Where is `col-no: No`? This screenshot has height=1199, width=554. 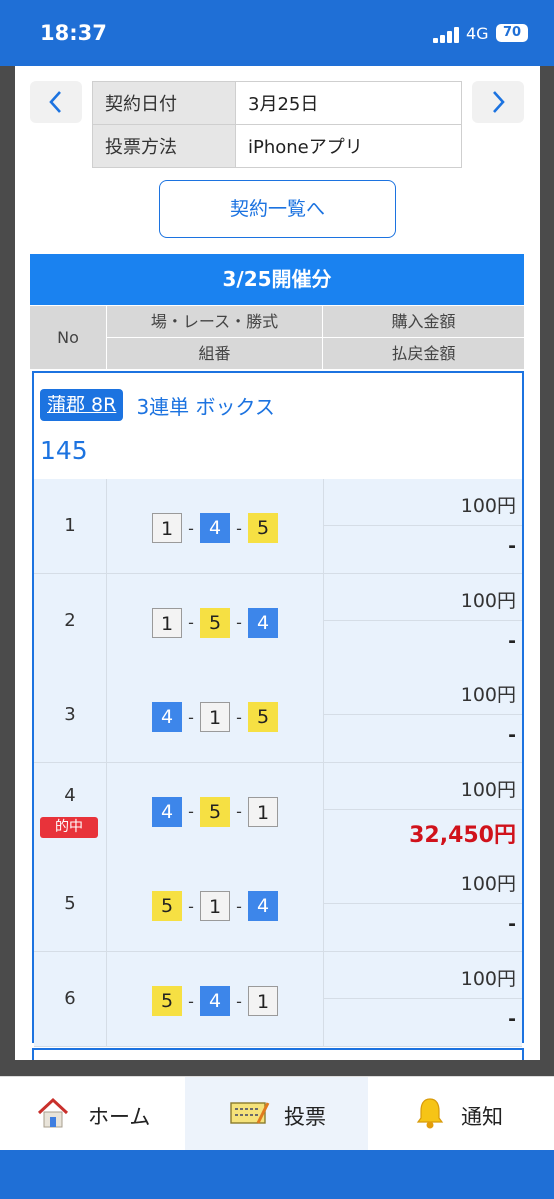
col-no: No is located at coordinates (68, 337).